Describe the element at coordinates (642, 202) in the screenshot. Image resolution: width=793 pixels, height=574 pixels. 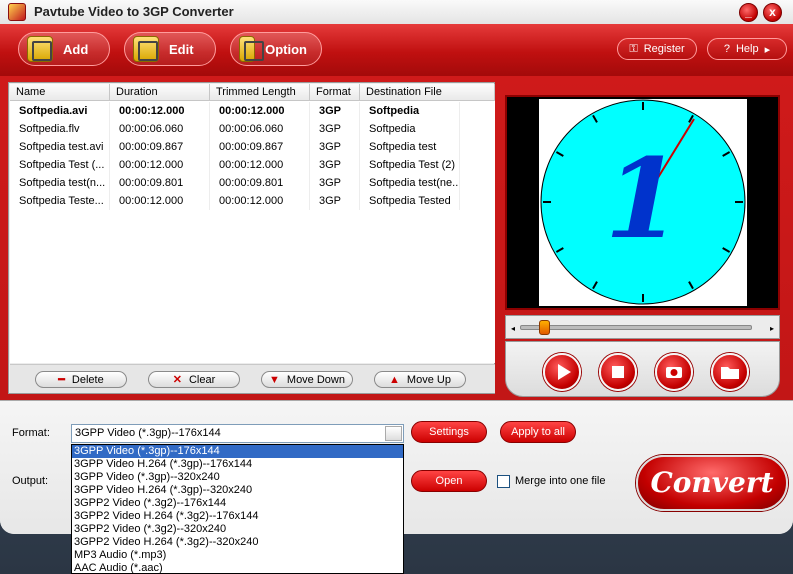
I see `video-preview: 1` at that location.